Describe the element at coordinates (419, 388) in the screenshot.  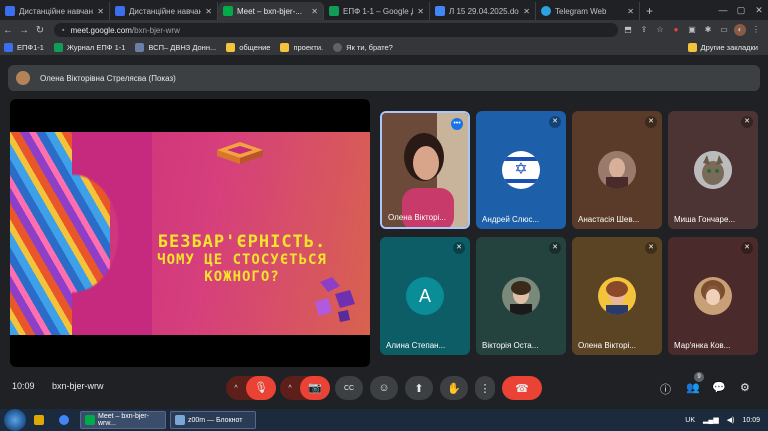
I see `present-screen-button: ⬆` at that location.